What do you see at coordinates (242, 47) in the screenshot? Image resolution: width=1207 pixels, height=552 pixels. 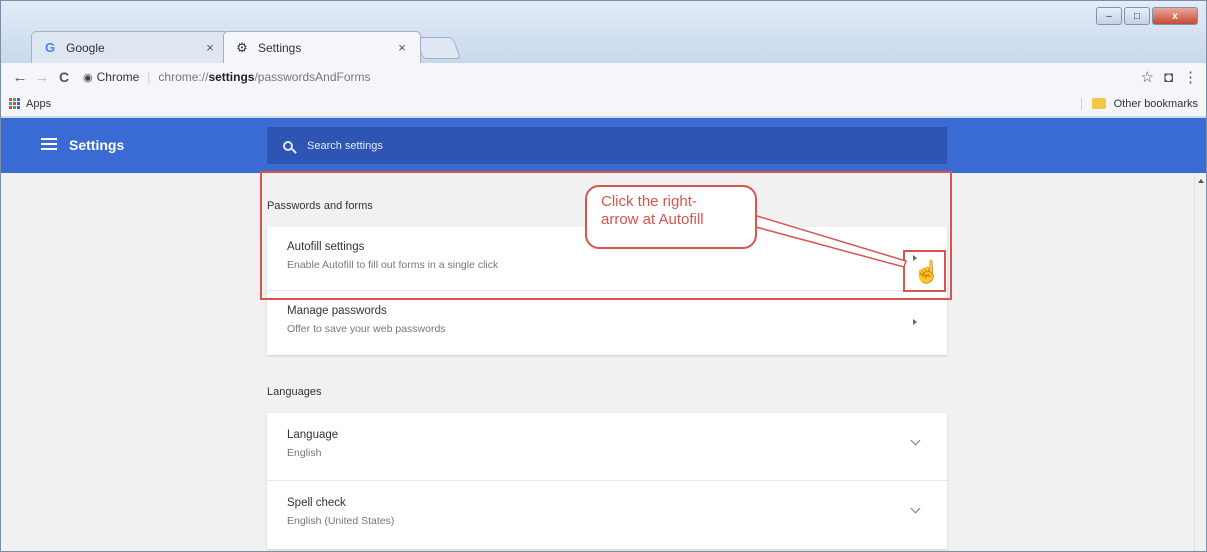 I see `gear-icon: ⚙` at bounding box center [242, 47].